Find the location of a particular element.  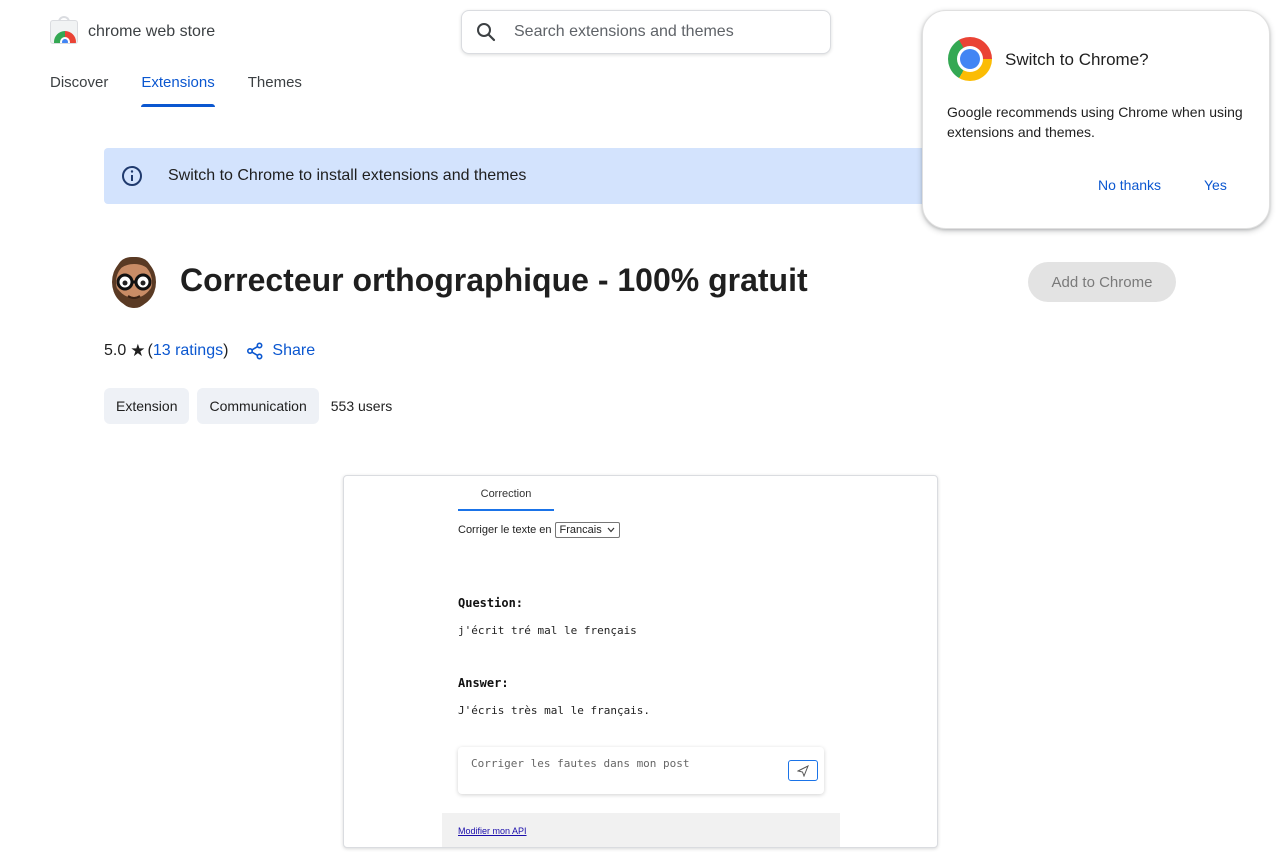

screenshot-footer: Modifier mon API is located at coordinates (641, 830).